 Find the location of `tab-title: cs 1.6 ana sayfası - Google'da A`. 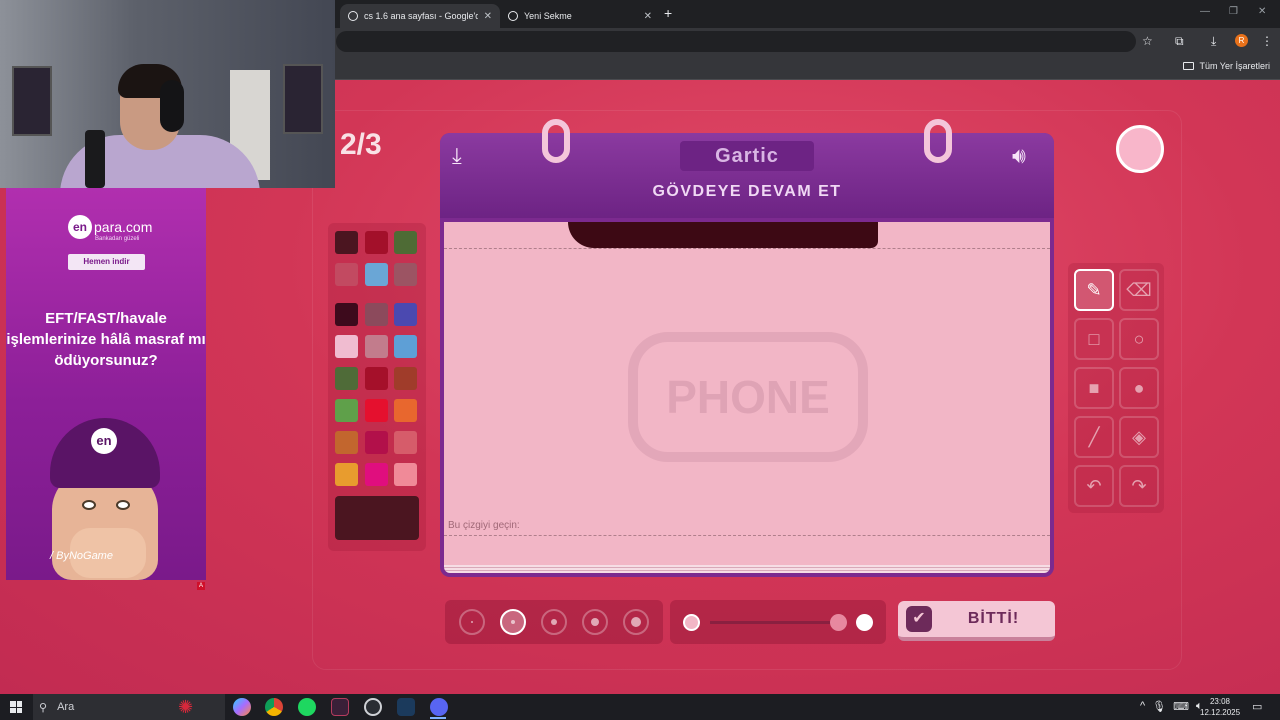

tab-title: cs 1.6 ana sayfası - Google'da A is located at coordinates (421, 16).